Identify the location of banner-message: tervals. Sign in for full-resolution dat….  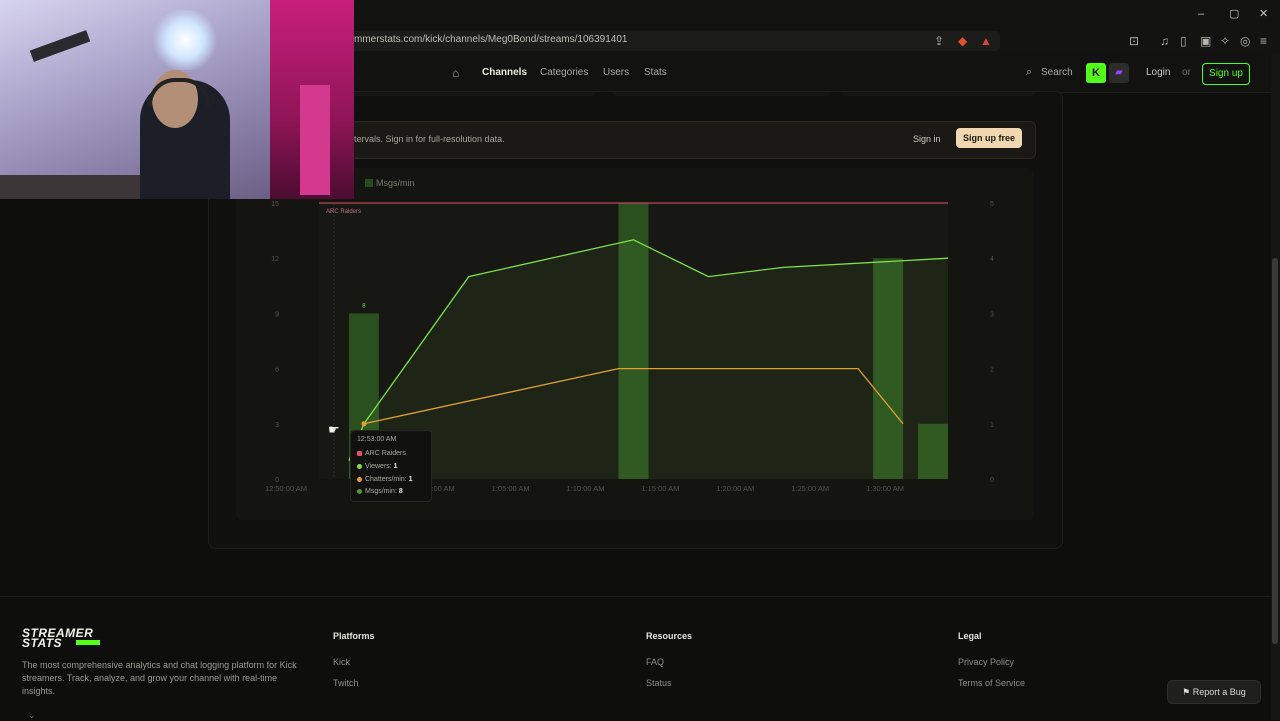
(429, 139).